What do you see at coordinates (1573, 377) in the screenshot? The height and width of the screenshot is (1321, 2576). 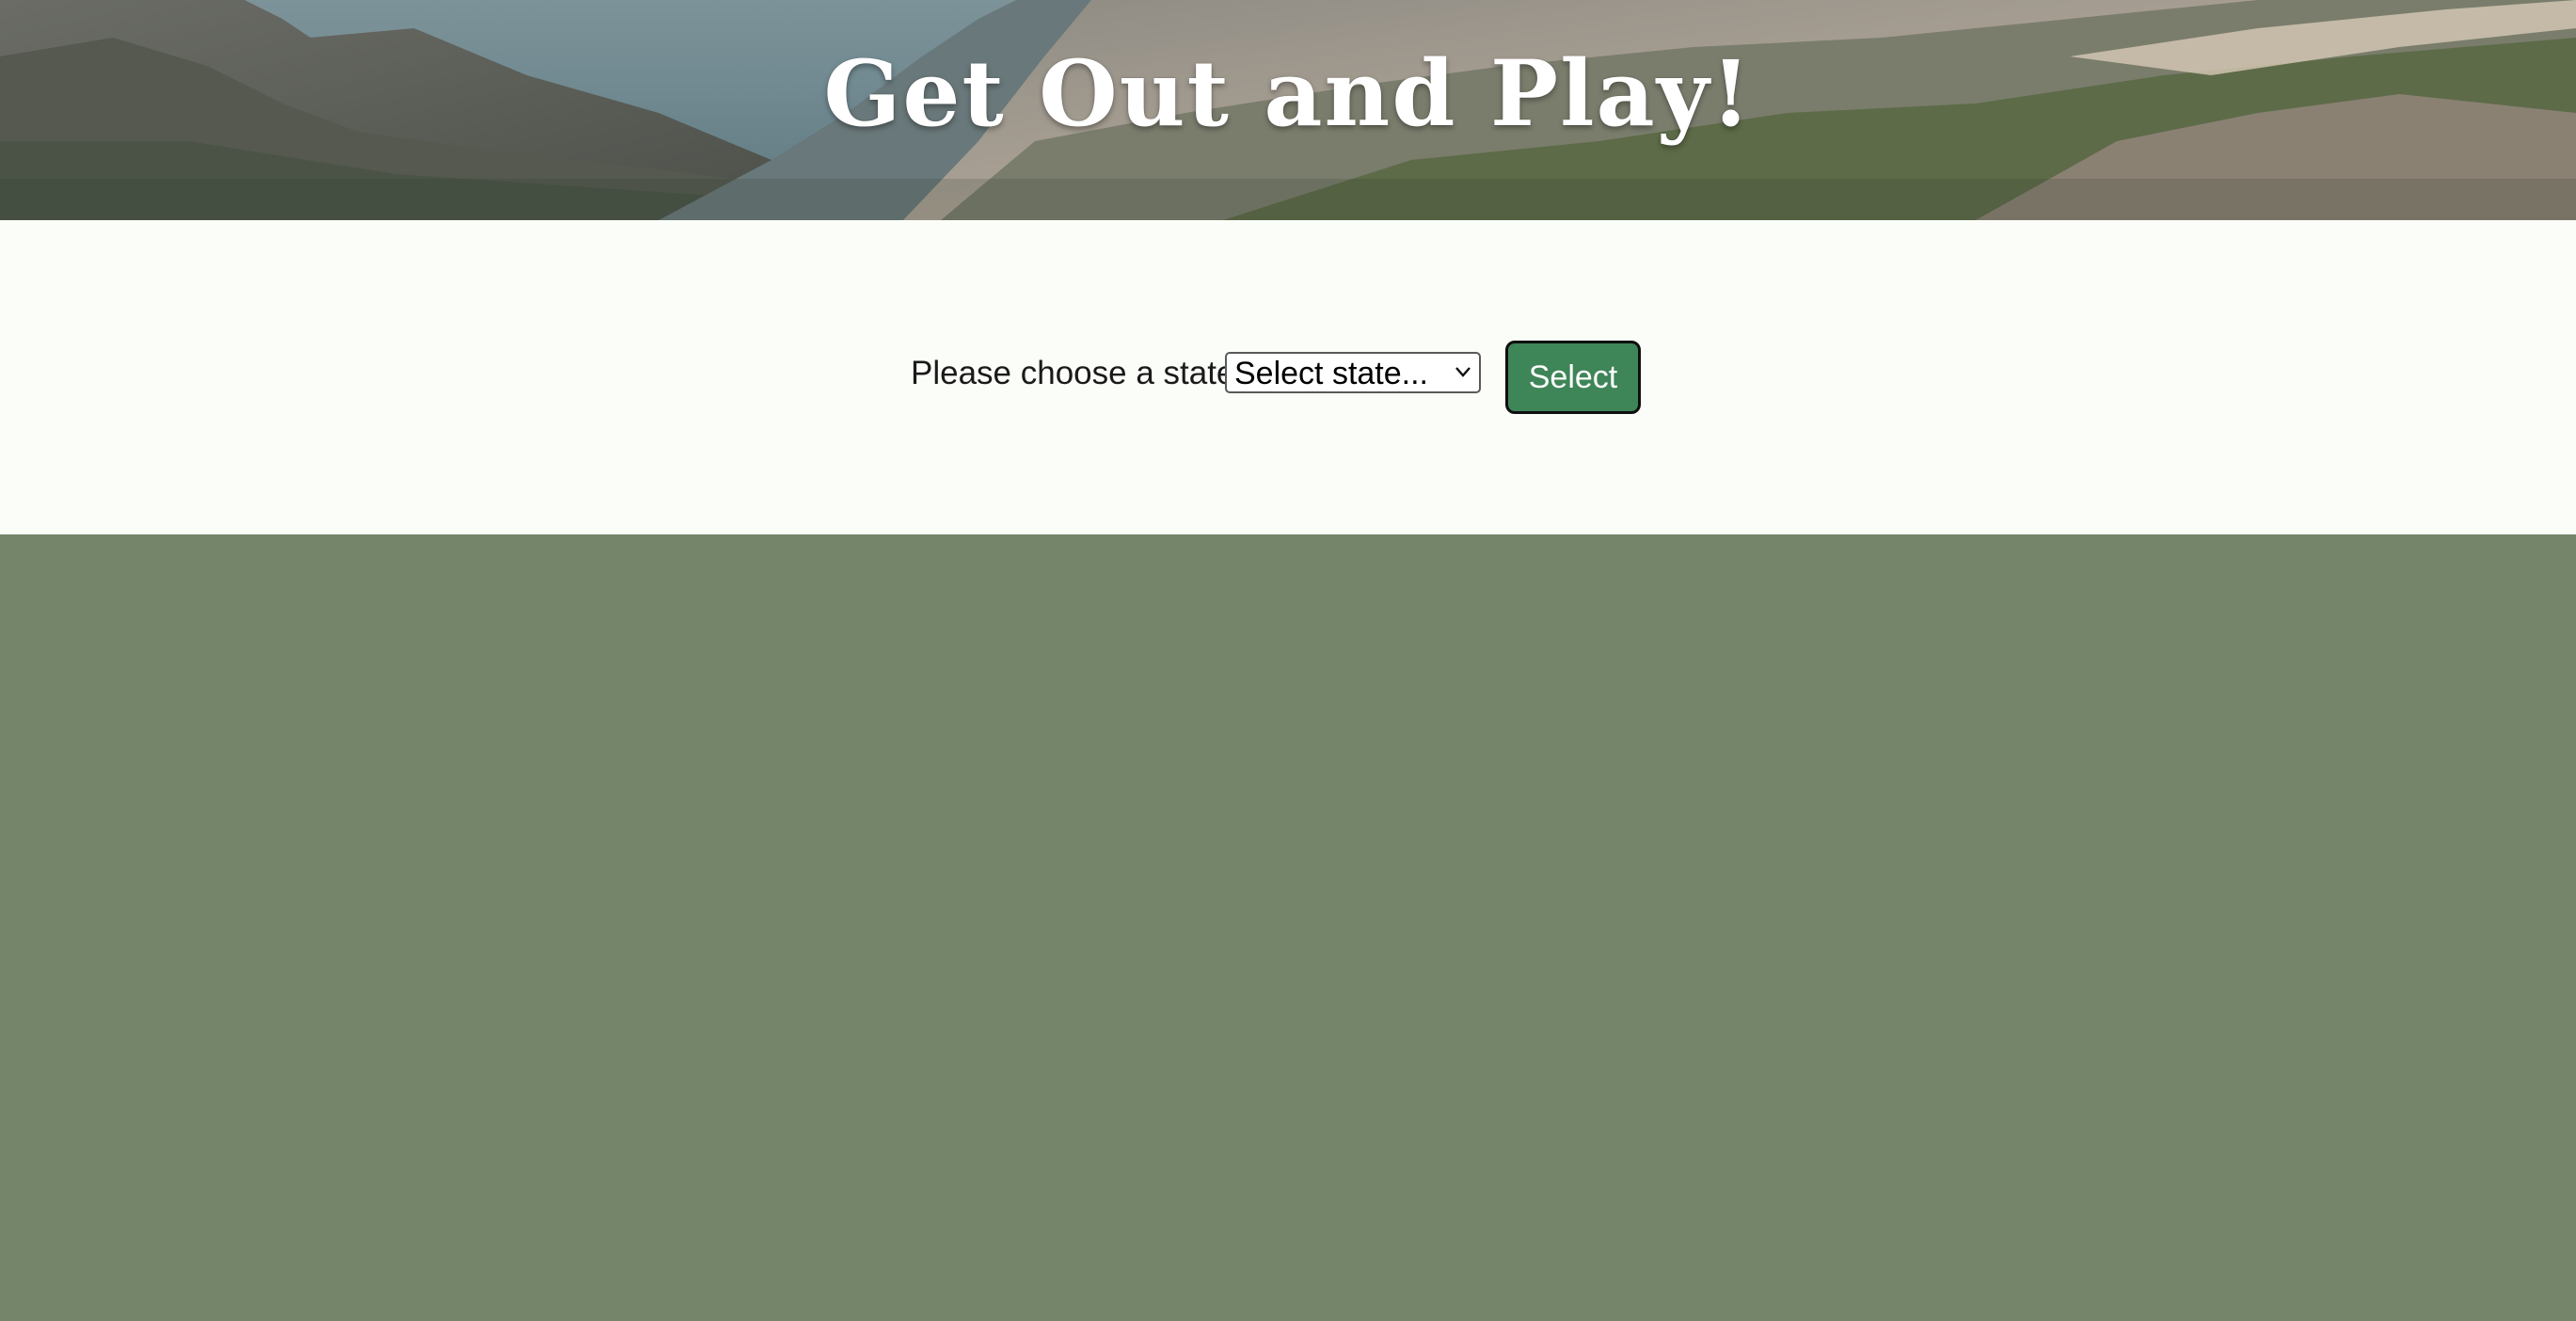 I see `select-button: Select` at bounding box center [1573, 377].